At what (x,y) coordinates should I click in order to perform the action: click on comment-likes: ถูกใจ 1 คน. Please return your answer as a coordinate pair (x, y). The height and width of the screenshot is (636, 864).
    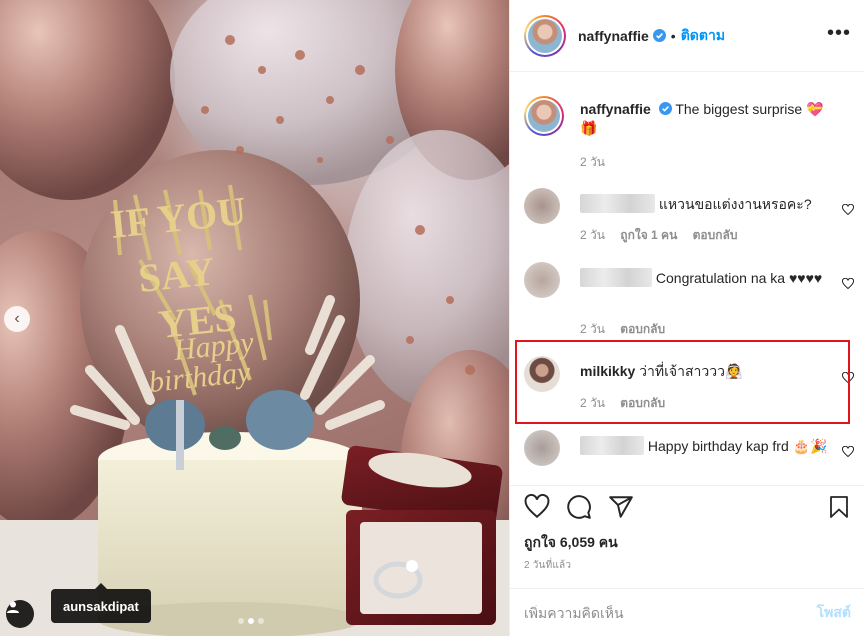
    Looking at the image, I should click on (648, 235).